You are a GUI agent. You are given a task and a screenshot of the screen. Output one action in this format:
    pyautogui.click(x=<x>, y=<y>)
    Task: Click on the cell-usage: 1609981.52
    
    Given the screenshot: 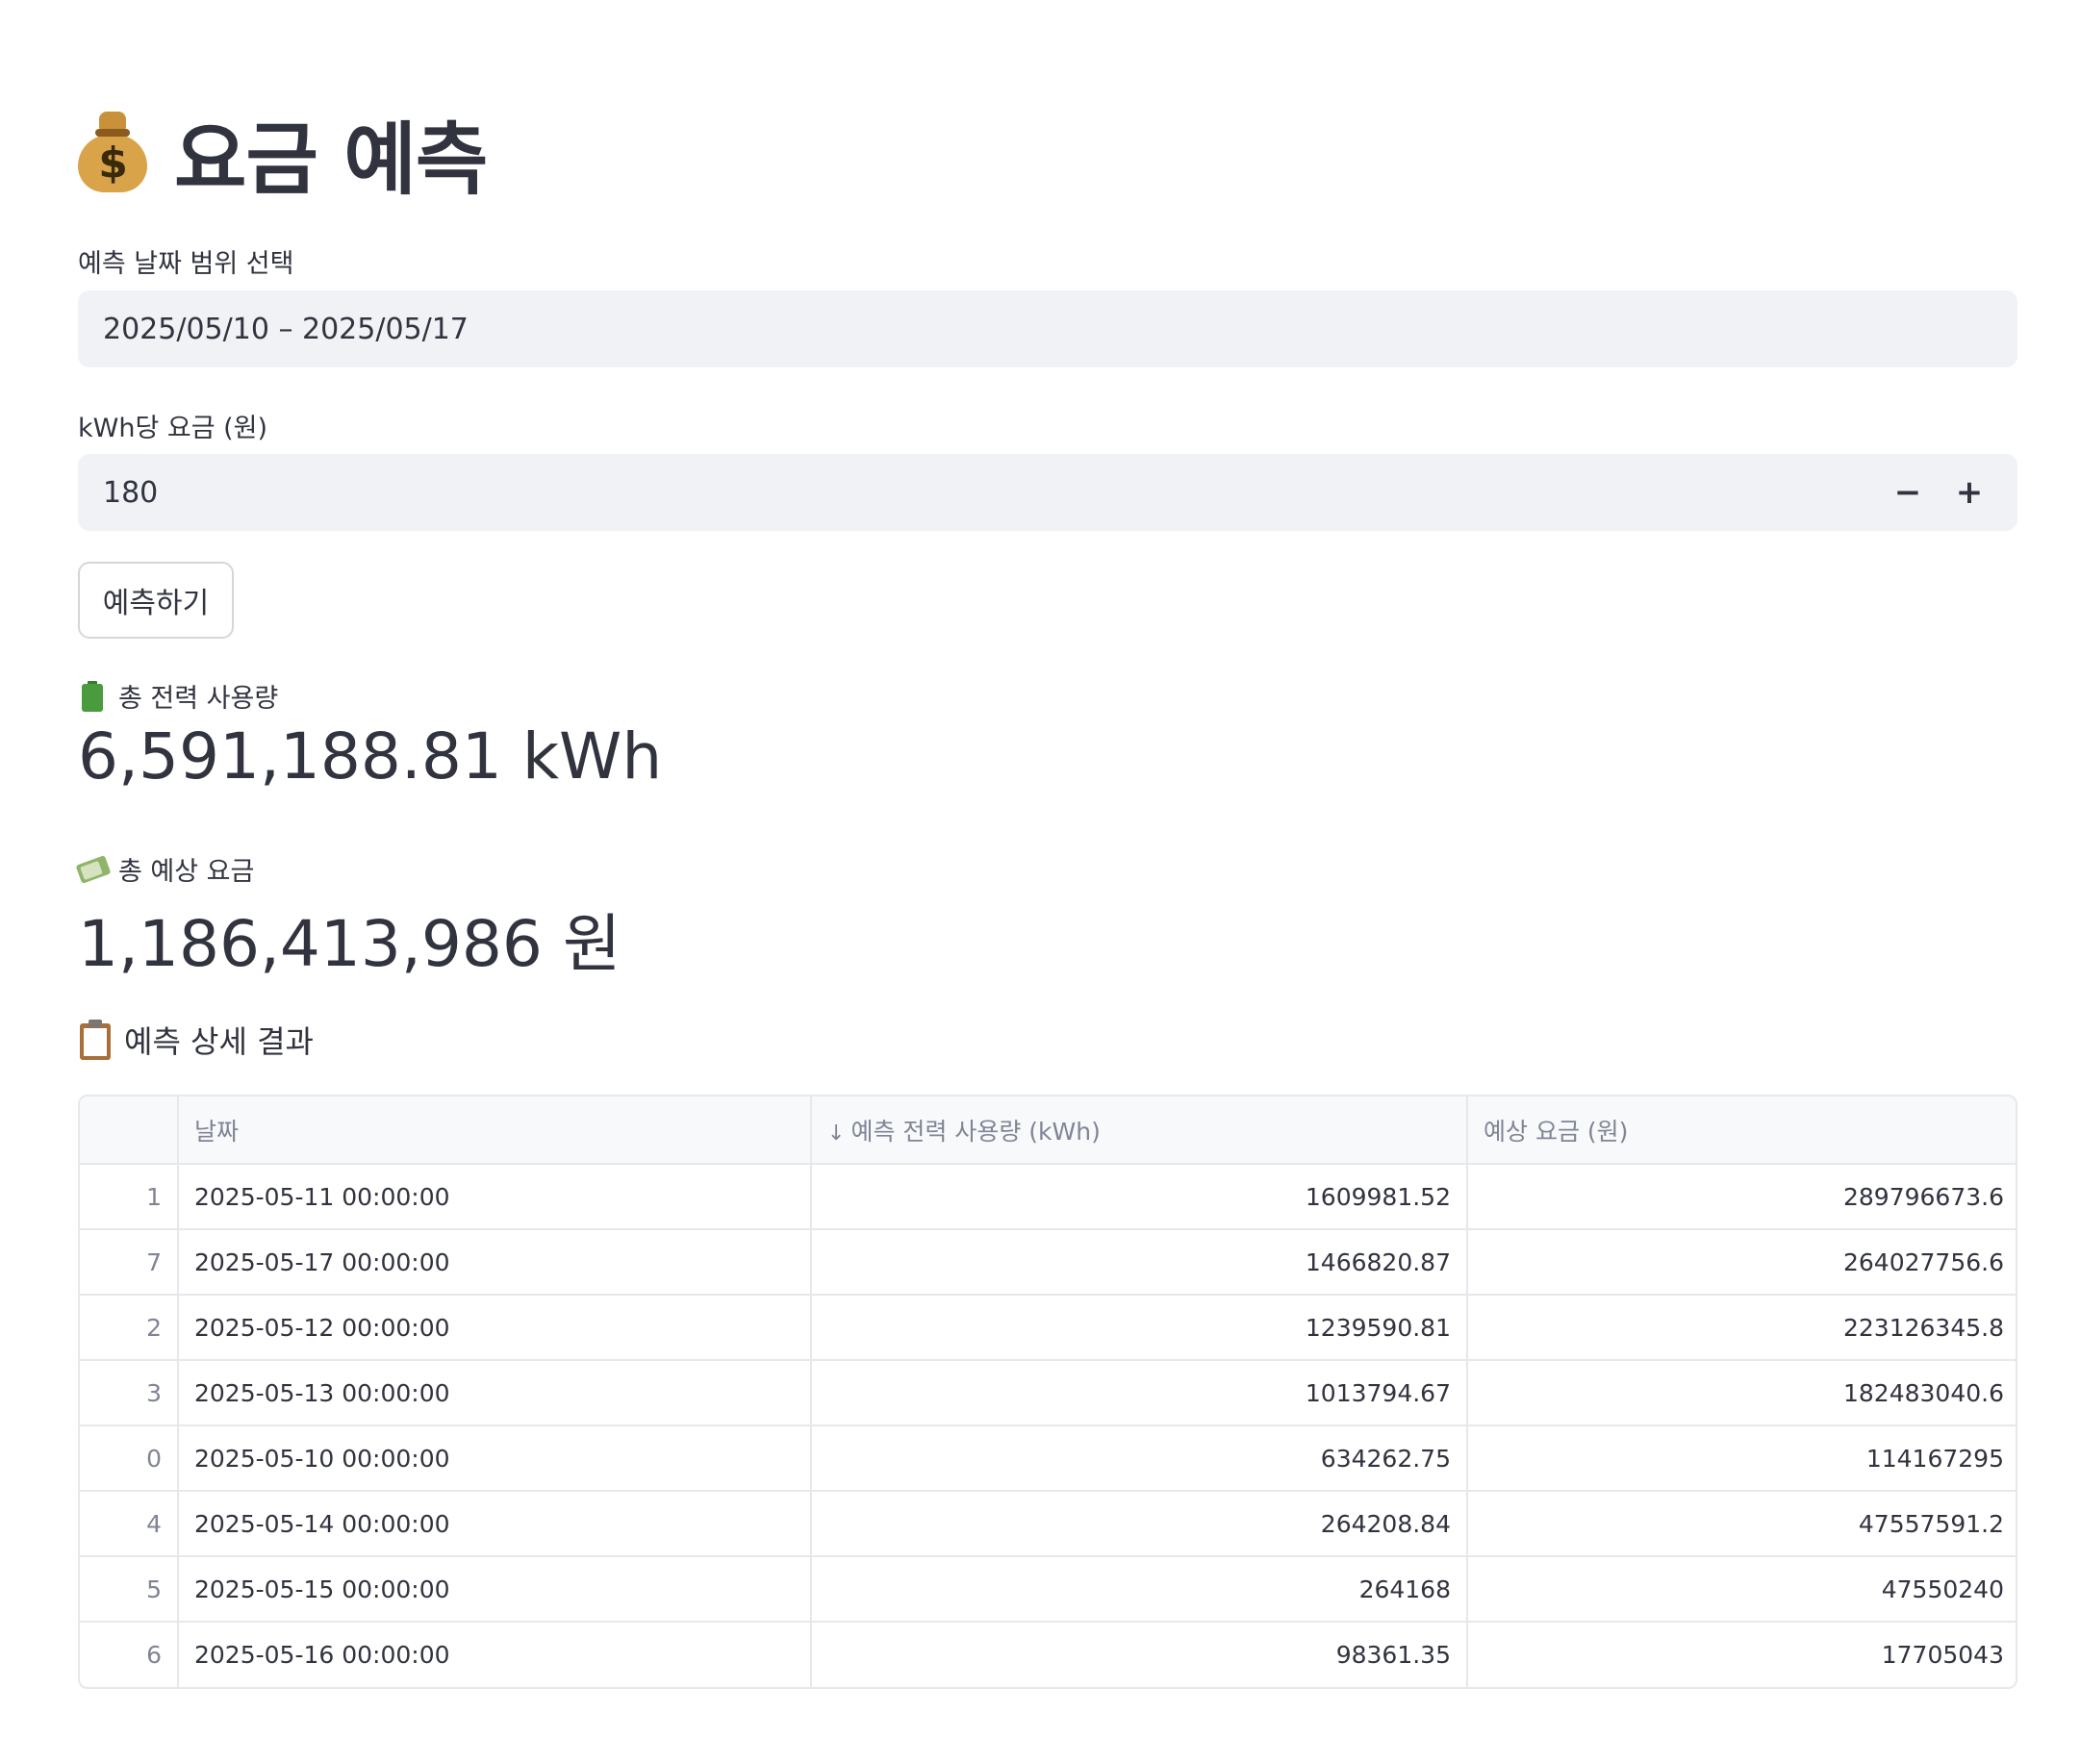 What is the action you would take?
    pyautogui.click(x=1139, y=1197)
    